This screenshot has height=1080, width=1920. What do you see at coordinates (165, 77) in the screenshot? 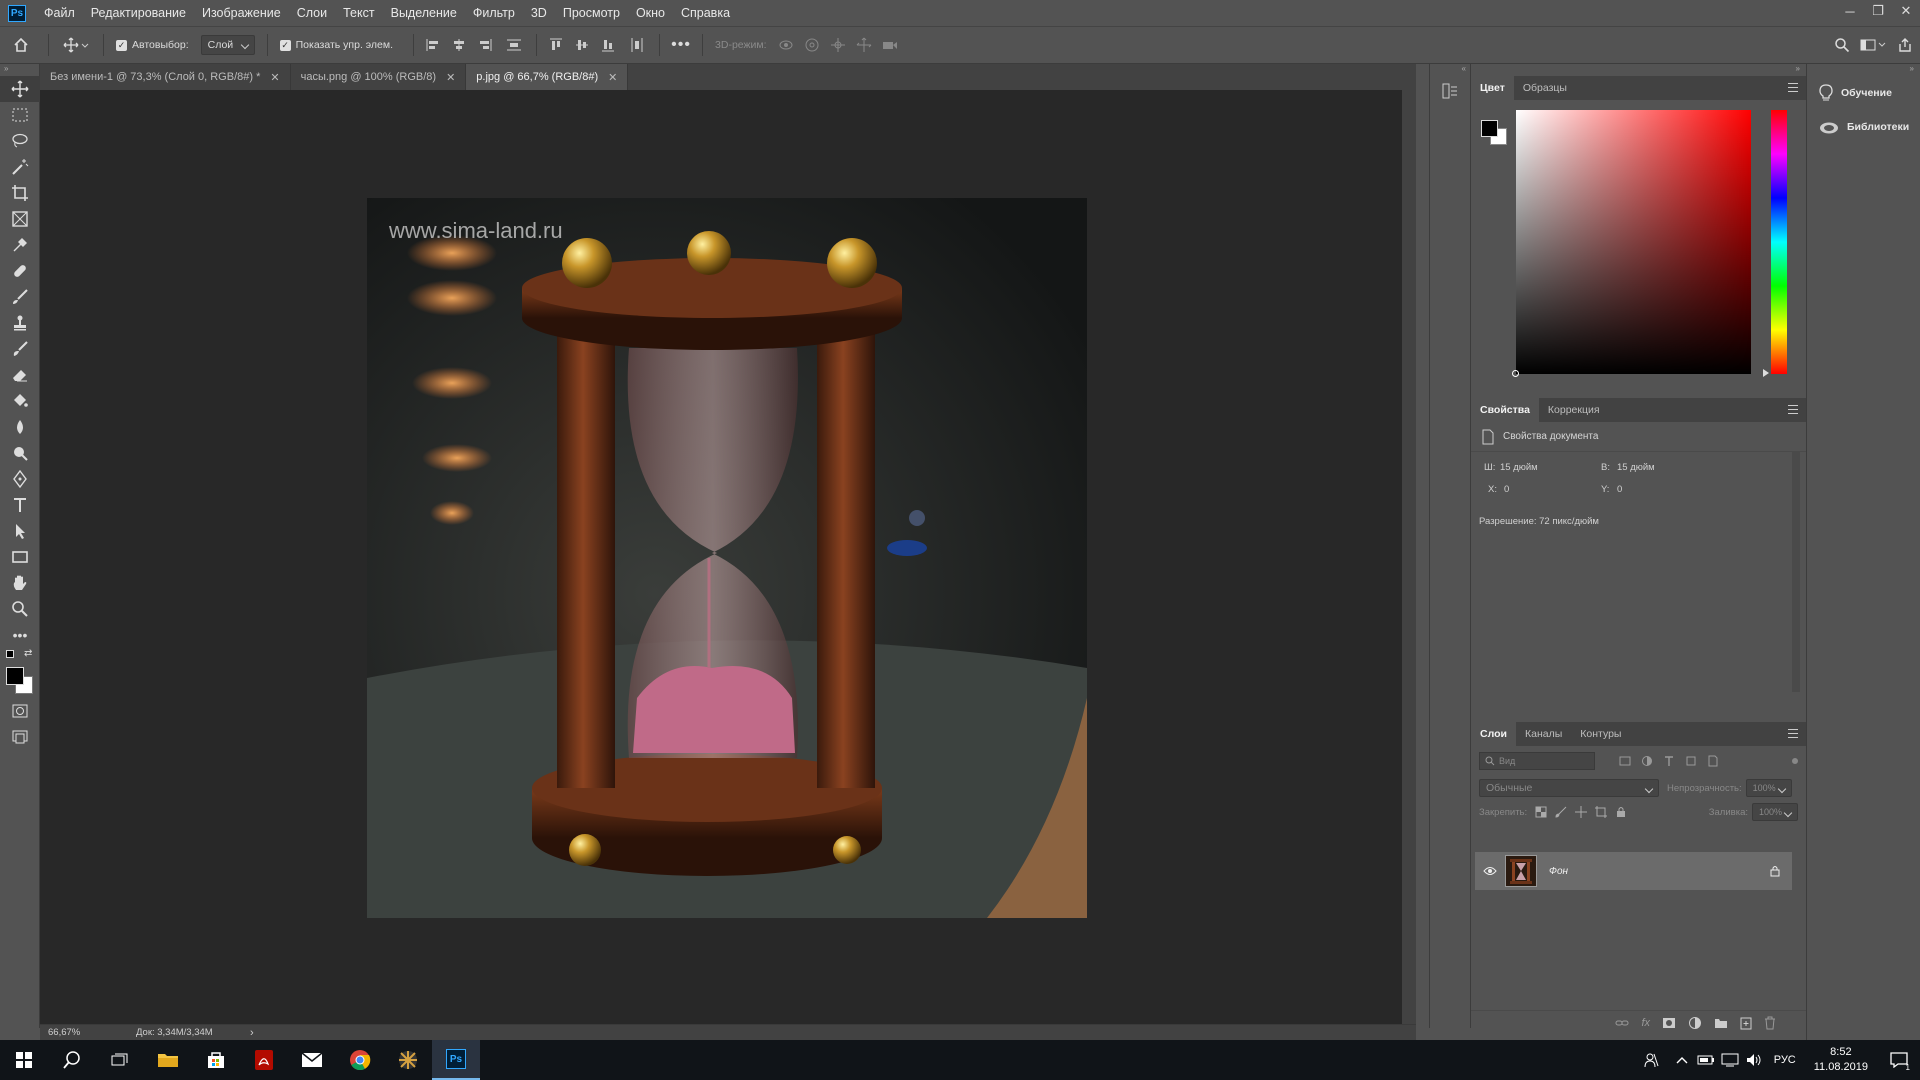
I see `doc-tab-untitled: Без имени-1 @ 73,3% (Слой 0, RGB/8#) * ✕` at bounding box center [165, 77].